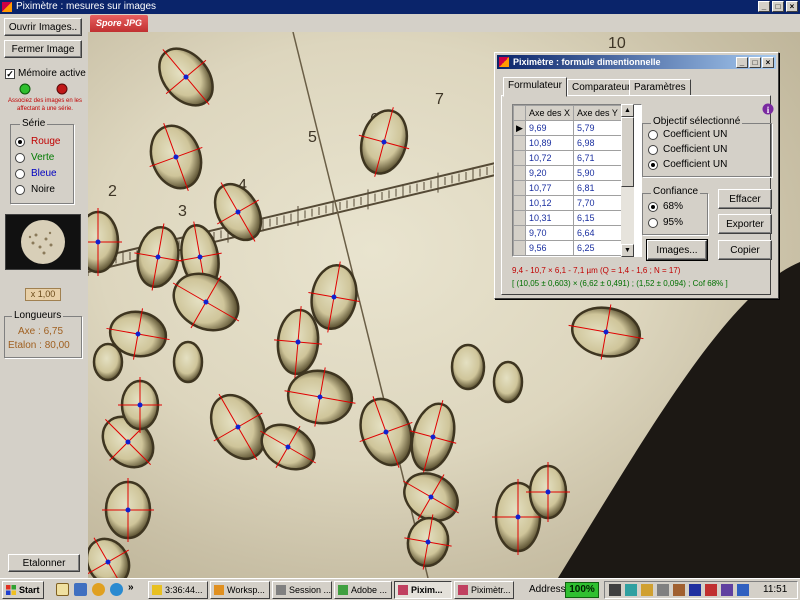  What do you see at coordinates (647, 590) in the screenshot?
I see `tray-tool-icon` at bounding box center [647, 590].